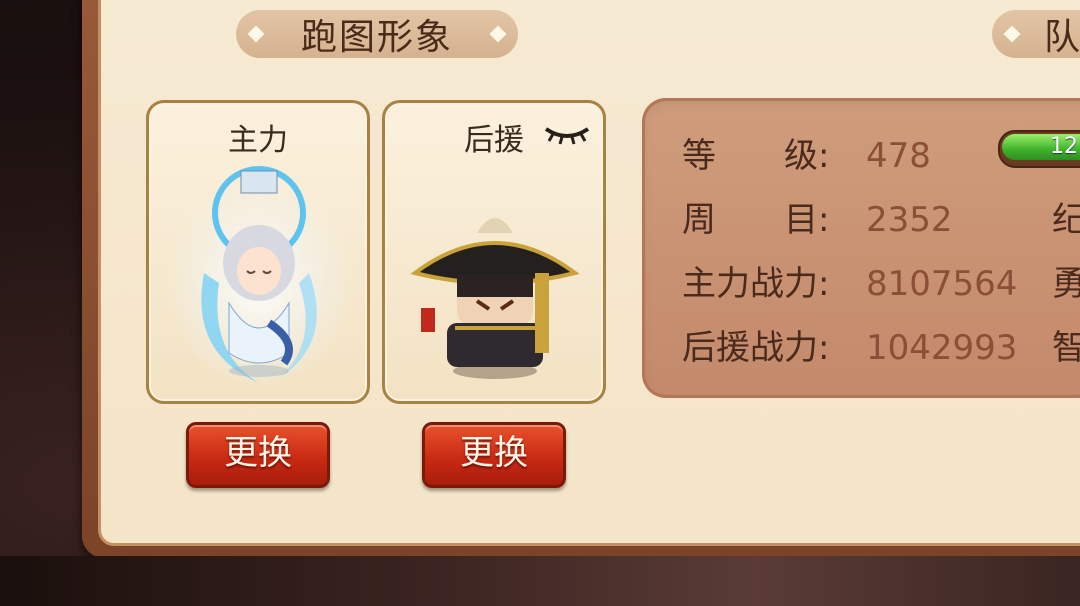 This screenshot has height=606, width=1080. What do you see at coordinates (756, 348) in the screenshot?
I see `stat-label: 后援战力:` at bounding box center [756, 348].